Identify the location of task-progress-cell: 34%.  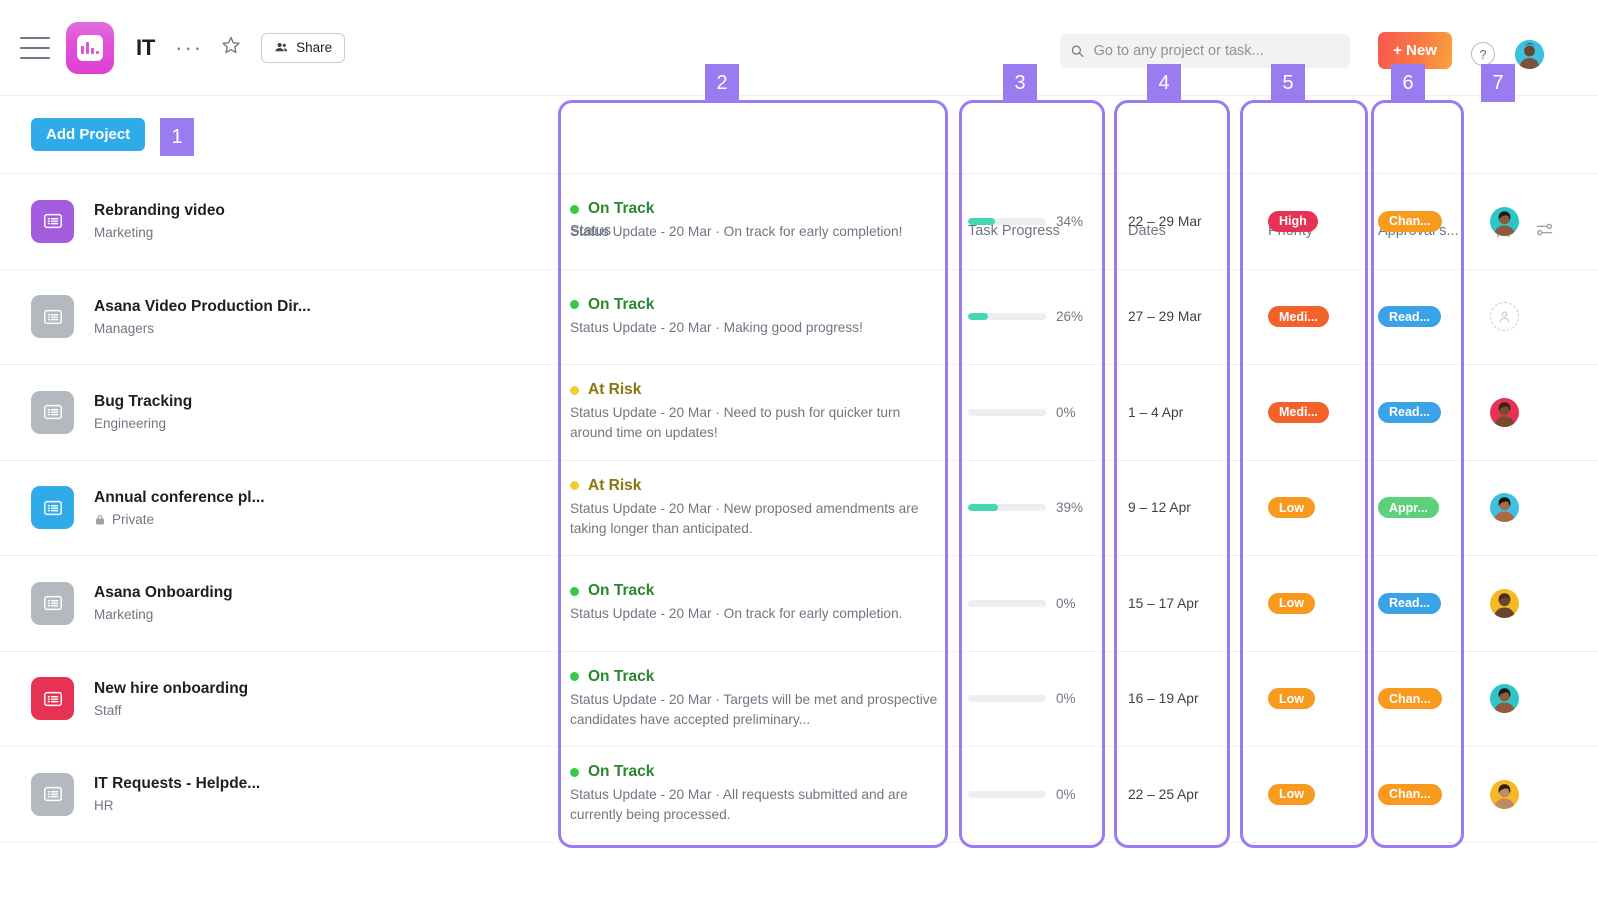
(1035, 221).